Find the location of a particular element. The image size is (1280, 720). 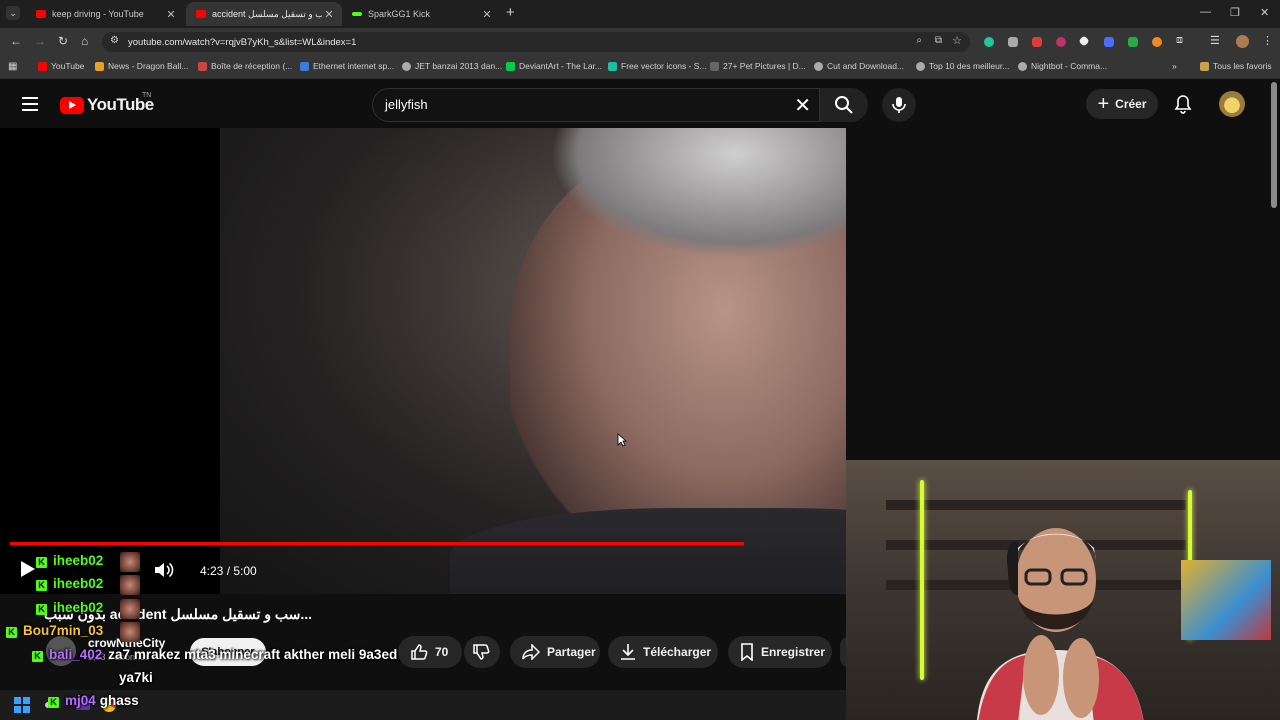

browser-tab-0: keep driving - YouTube ✕ is located at coordinates (105, 14).